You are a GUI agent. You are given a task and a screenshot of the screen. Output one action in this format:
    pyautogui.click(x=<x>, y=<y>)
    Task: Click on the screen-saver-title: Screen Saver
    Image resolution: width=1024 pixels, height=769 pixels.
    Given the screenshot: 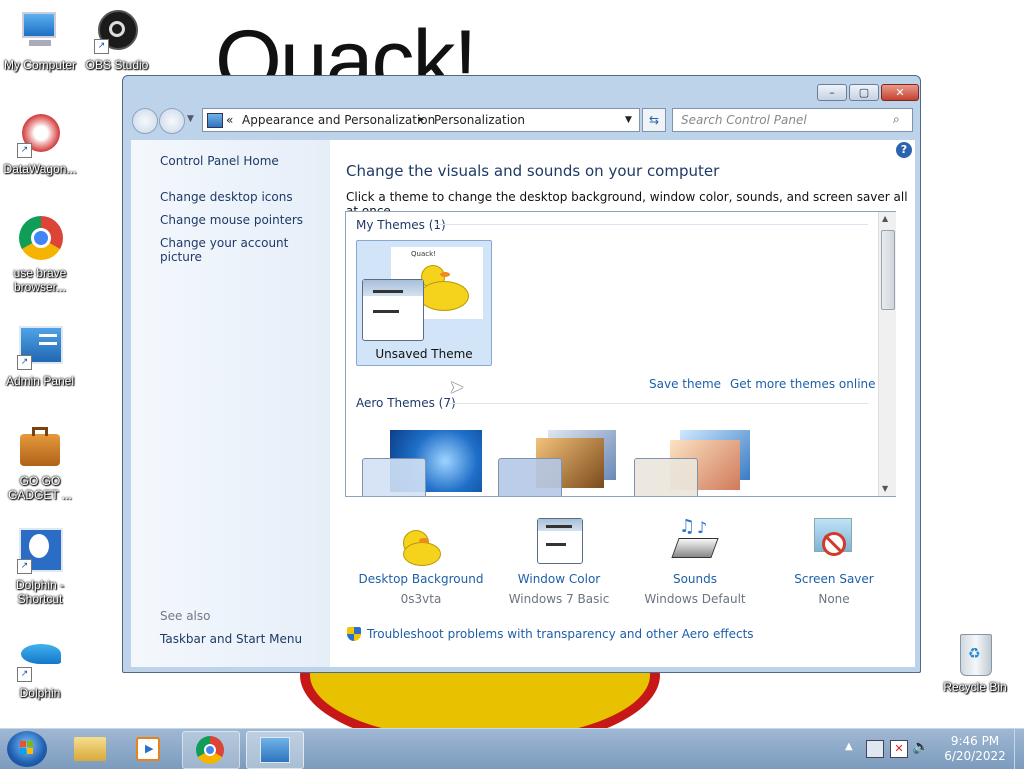 What is the action you would take?
    pyautogui.click(x=834, y=579)
    